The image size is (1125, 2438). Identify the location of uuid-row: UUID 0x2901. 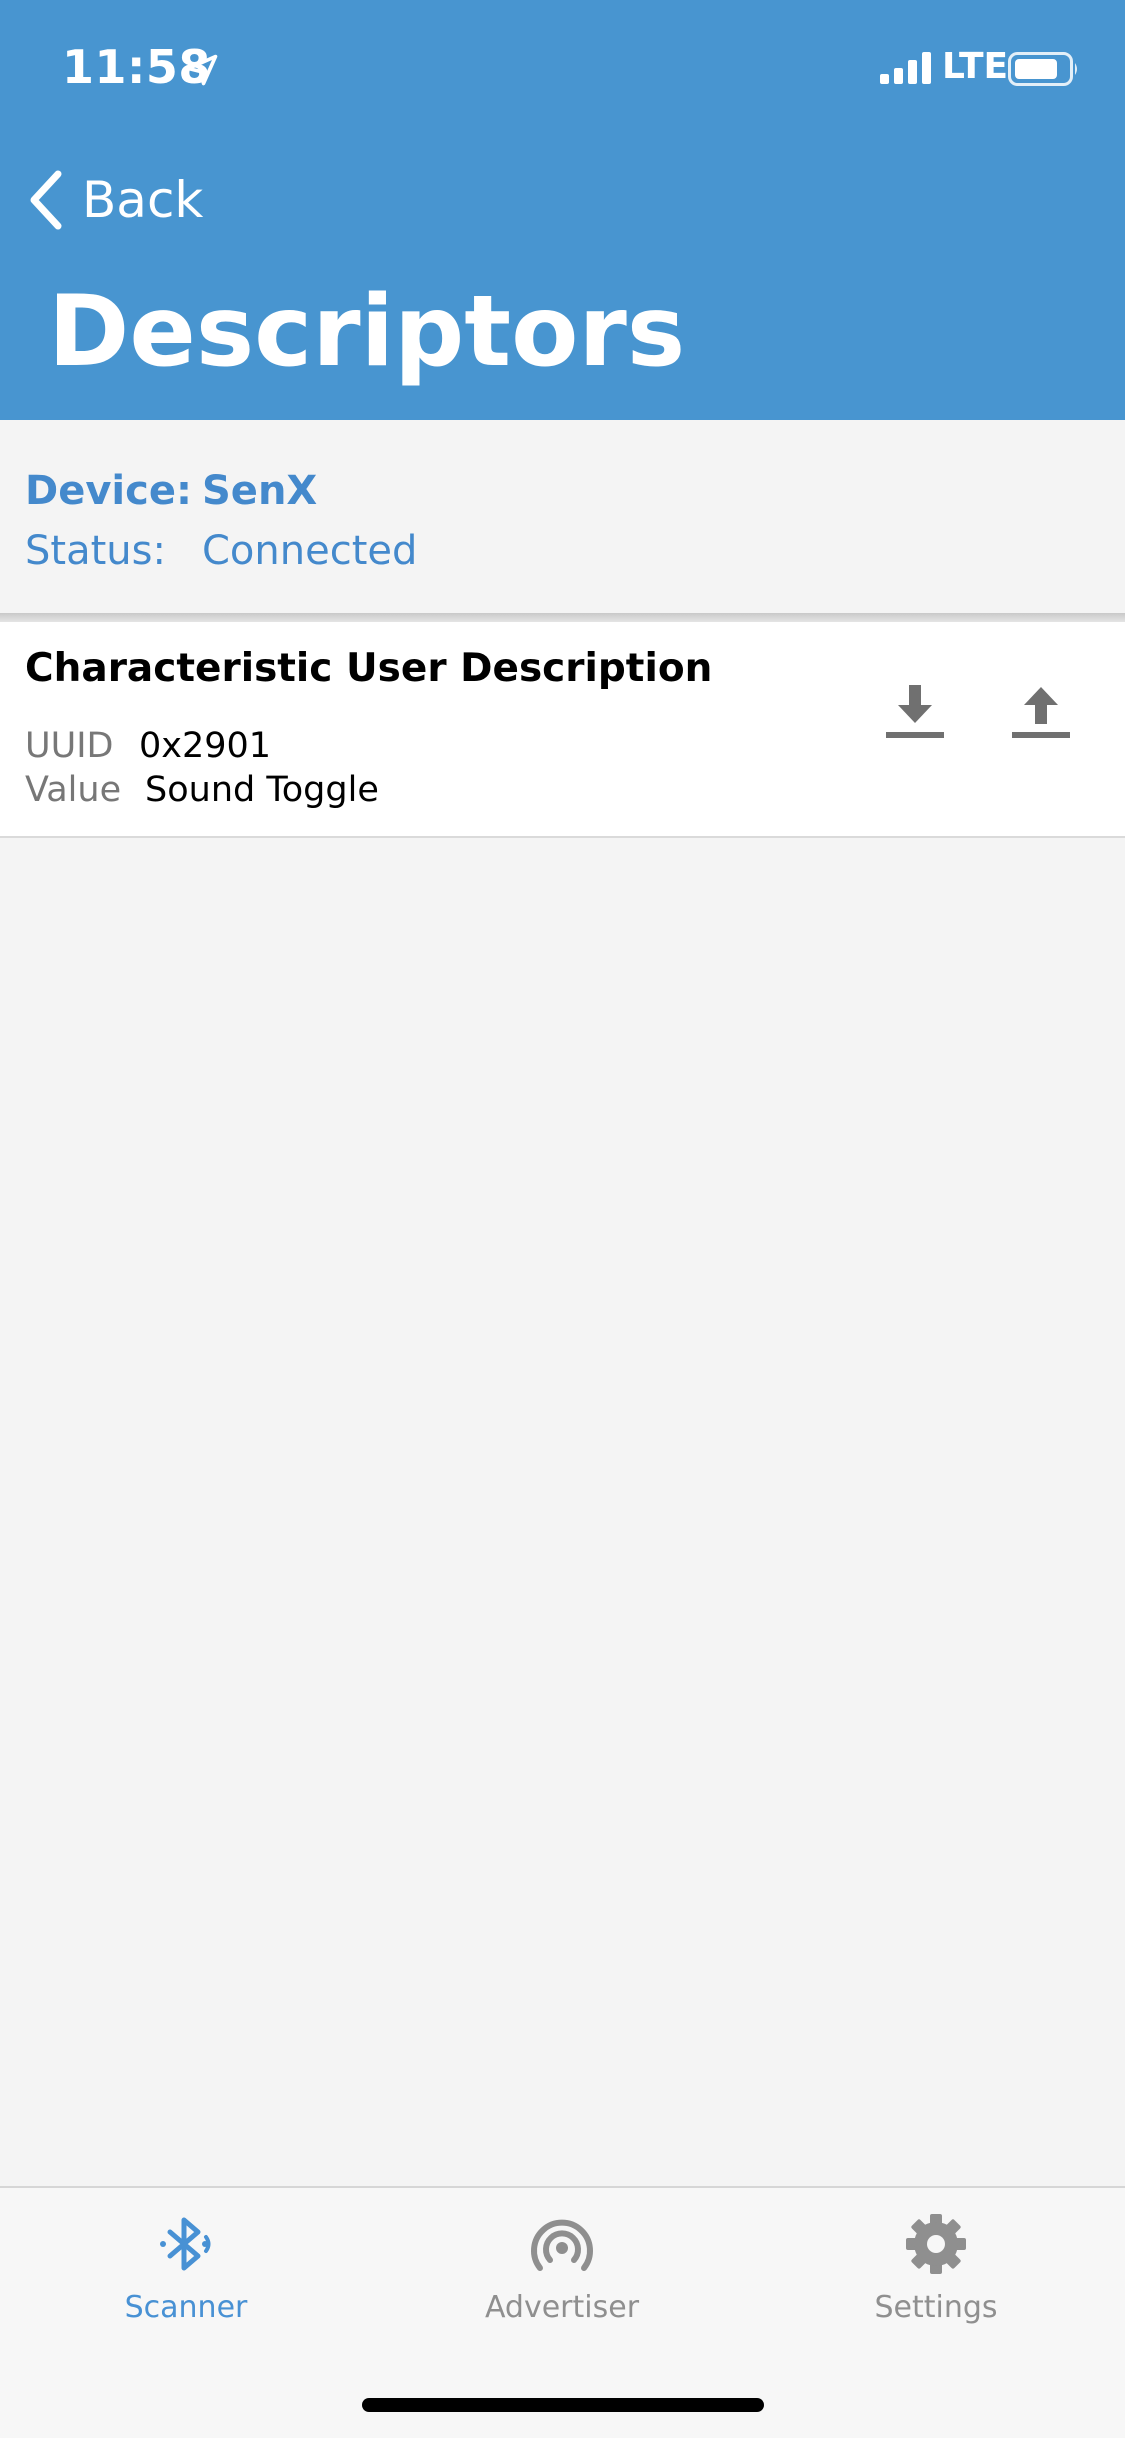
(148, 746).